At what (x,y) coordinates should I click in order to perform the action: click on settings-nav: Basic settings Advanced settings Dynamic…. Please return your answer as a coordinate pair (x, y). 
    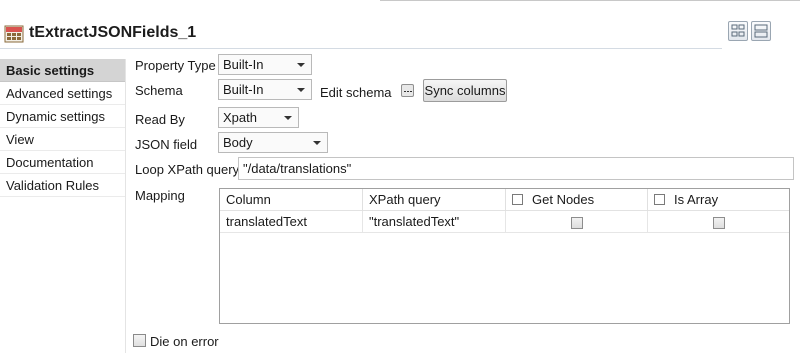
    Looking at the image, I should click on (63, 206).